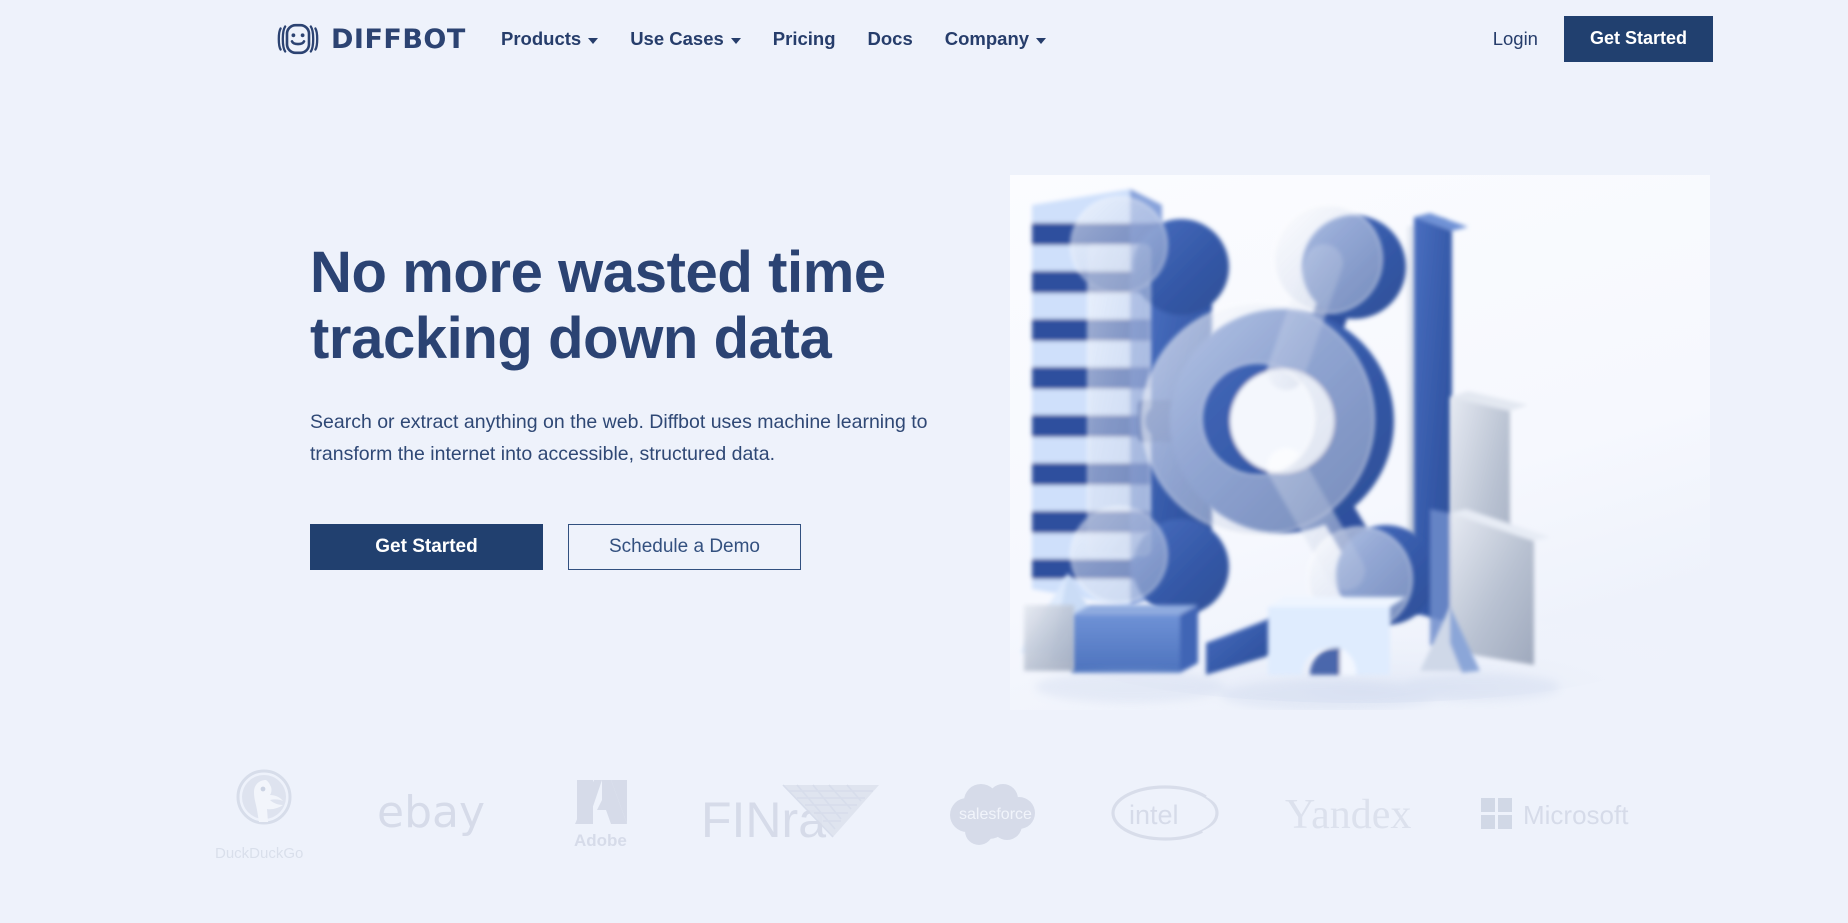 The width and height of the screenshot is (1848, 923). I want to click on svg-text: Yandex, so click(1348, 815).